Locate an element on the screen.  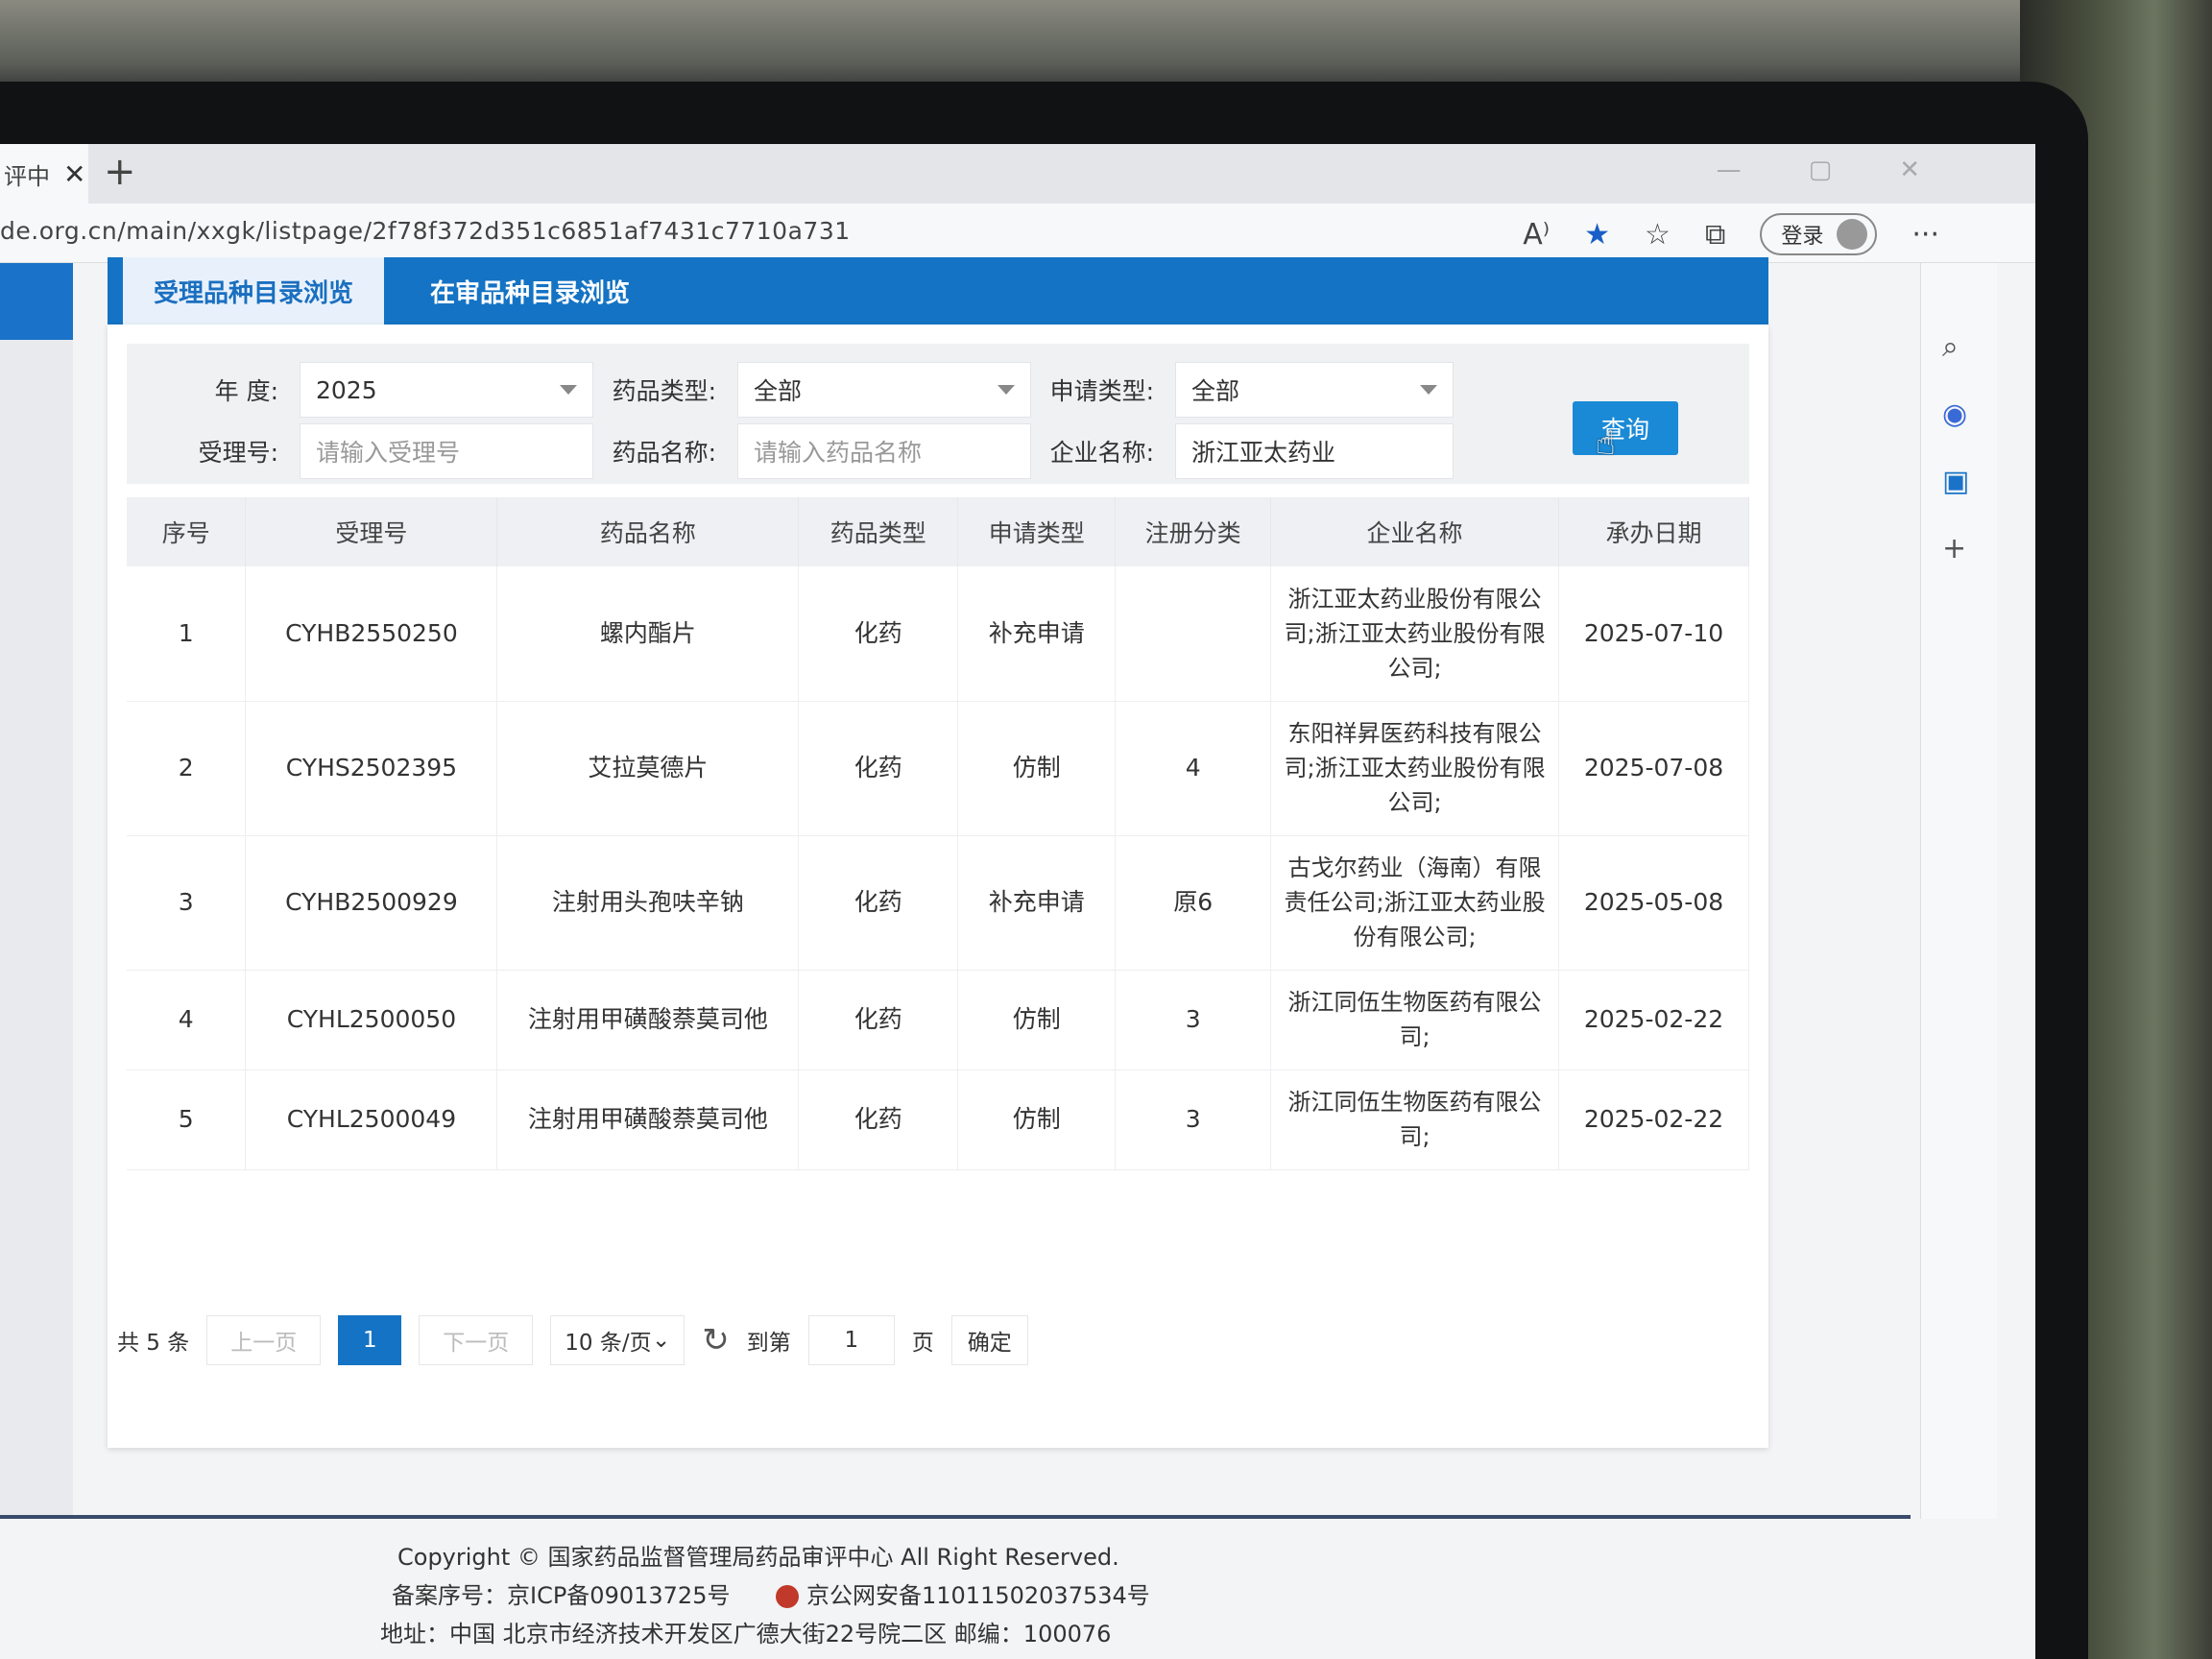
browser-tab: 评中 ✕ is located at coordinates (44, 174).